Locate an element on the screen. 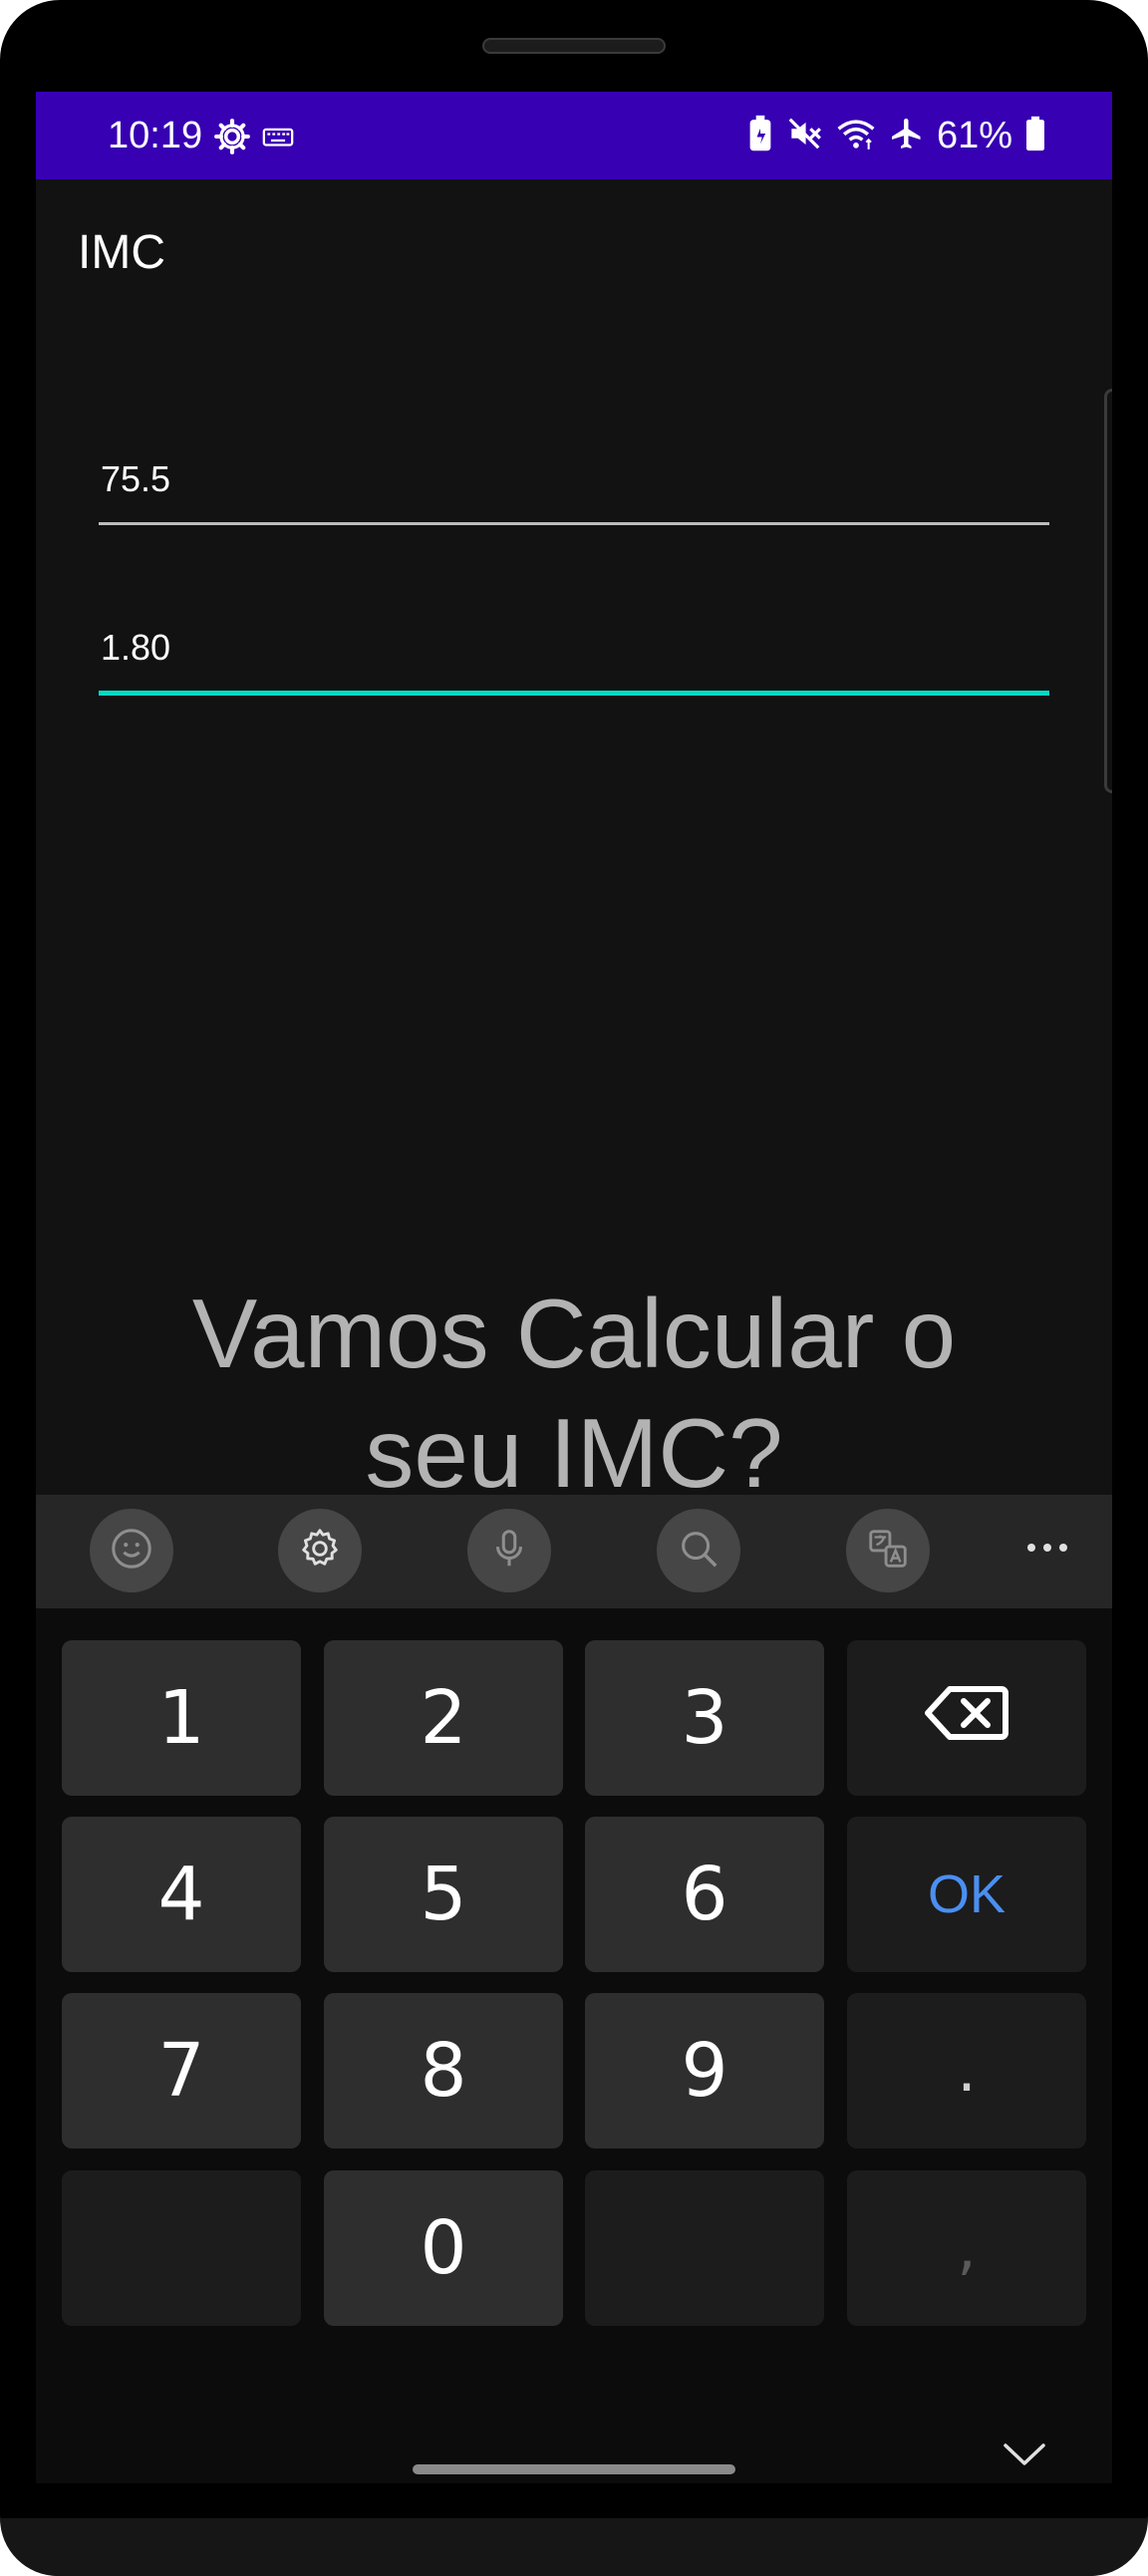 The height and width of the screenshot is (2576, 1148). search-icon is located at coordinates (698, 1551).